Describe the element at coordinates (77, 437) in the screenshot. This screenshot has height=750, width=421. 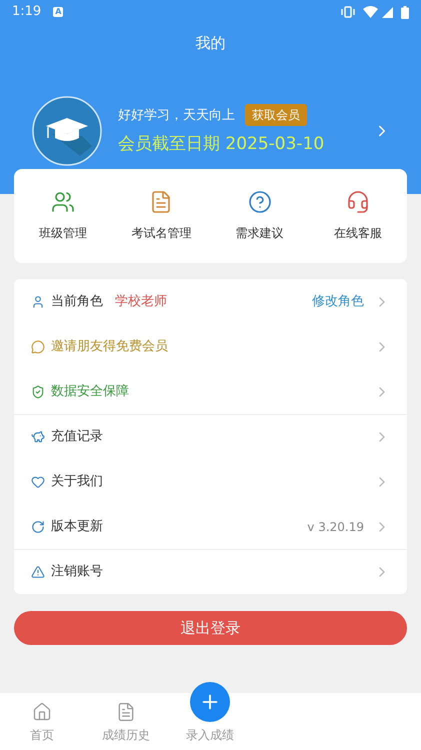
I see `menu-label: 充值记录` at that location.